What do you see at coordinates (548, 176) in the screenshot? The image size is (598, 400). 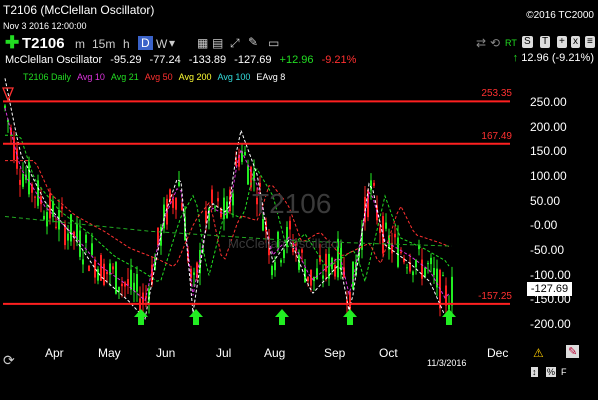 I see `y-tick-label: 100.00` at bounding box center [548, 176].